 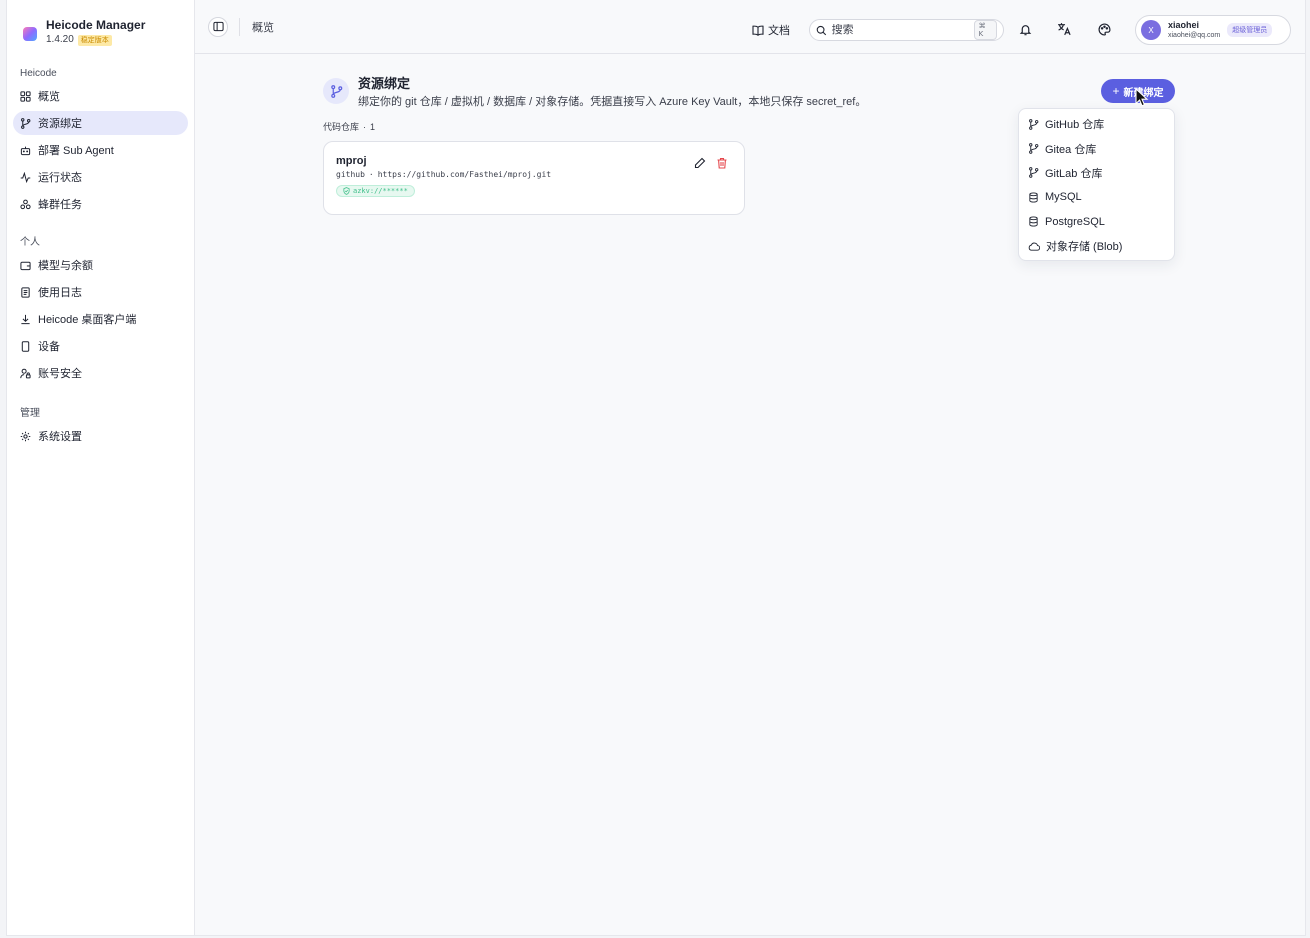 What do you see at coordinates (100, 177) in the screenshot?
I see `sidebar-item-run-status: 运行状态` at bounding box center [100, 177].